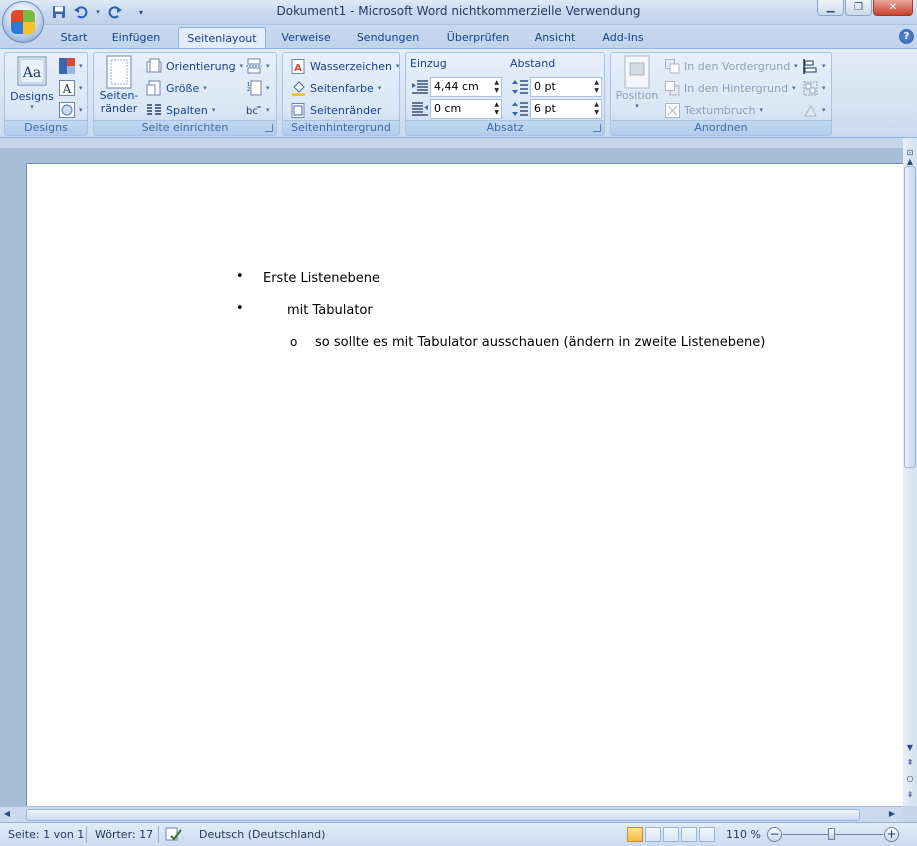 The width and height of the screenshot is (917, 846). Describe the element at coordinates (466, 87) in the screenshot. I see `indent-left-input: 4,44 cm ▲ ▼` at that location.